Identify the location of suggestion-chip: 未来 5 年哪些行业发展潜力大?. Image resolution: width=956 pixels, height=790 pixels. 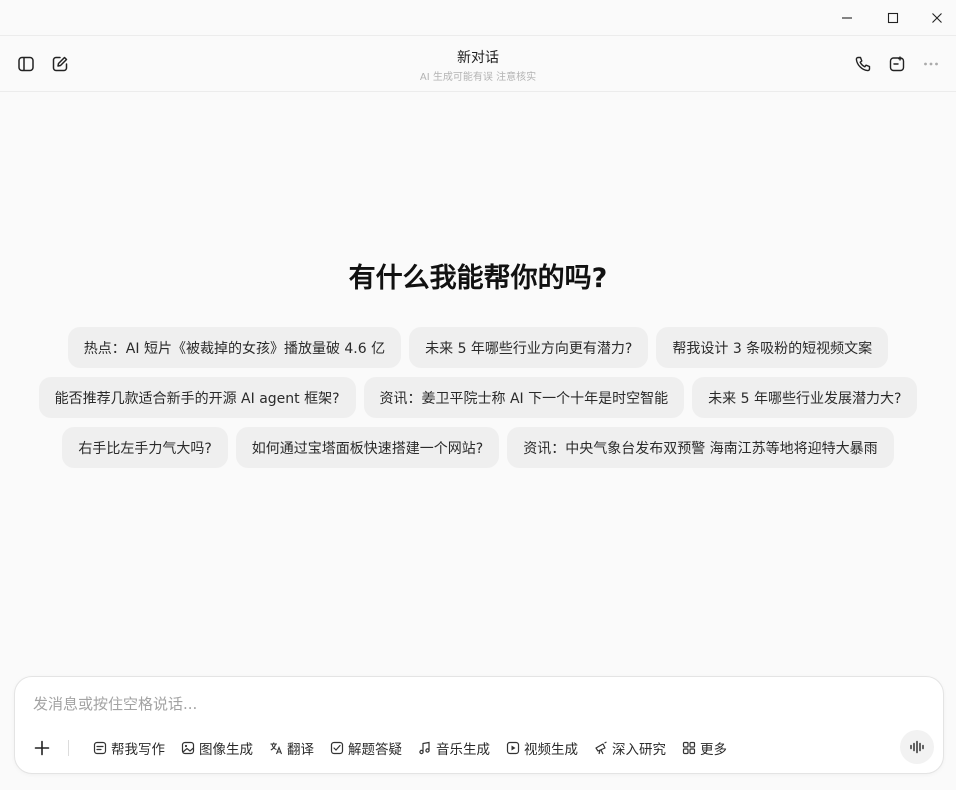
(805, 397).